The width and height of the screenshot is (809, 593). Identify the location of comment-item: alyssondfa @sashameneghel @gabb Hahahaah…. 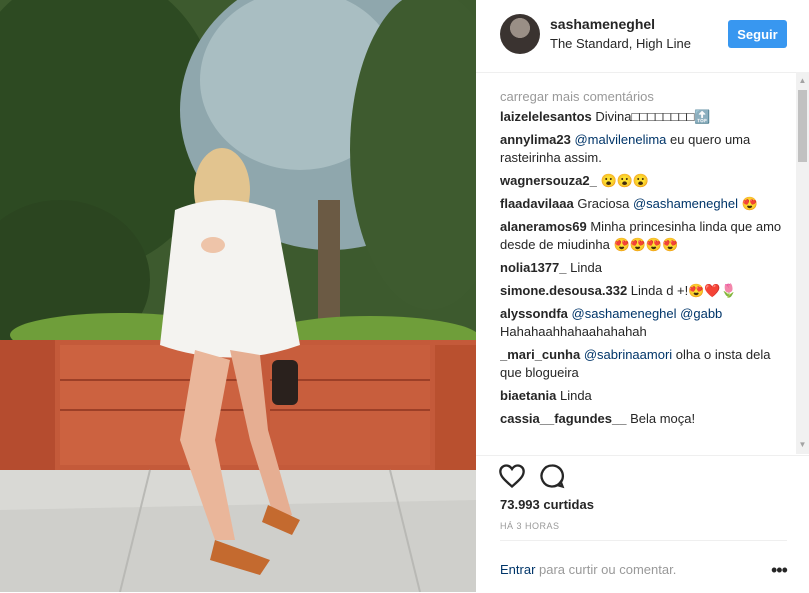
(645, 323).